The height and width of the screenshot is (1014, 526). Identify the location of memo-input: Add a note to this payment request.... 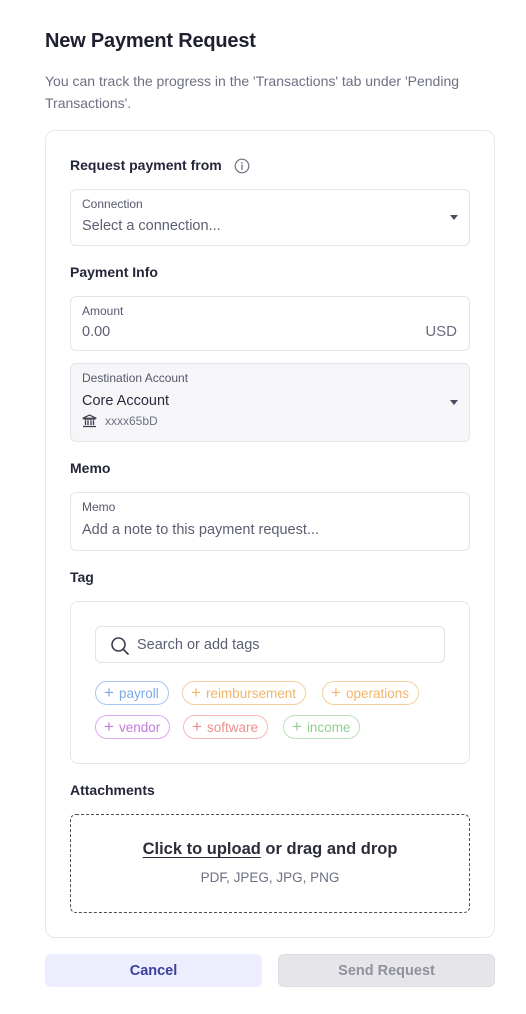
(200, 530).